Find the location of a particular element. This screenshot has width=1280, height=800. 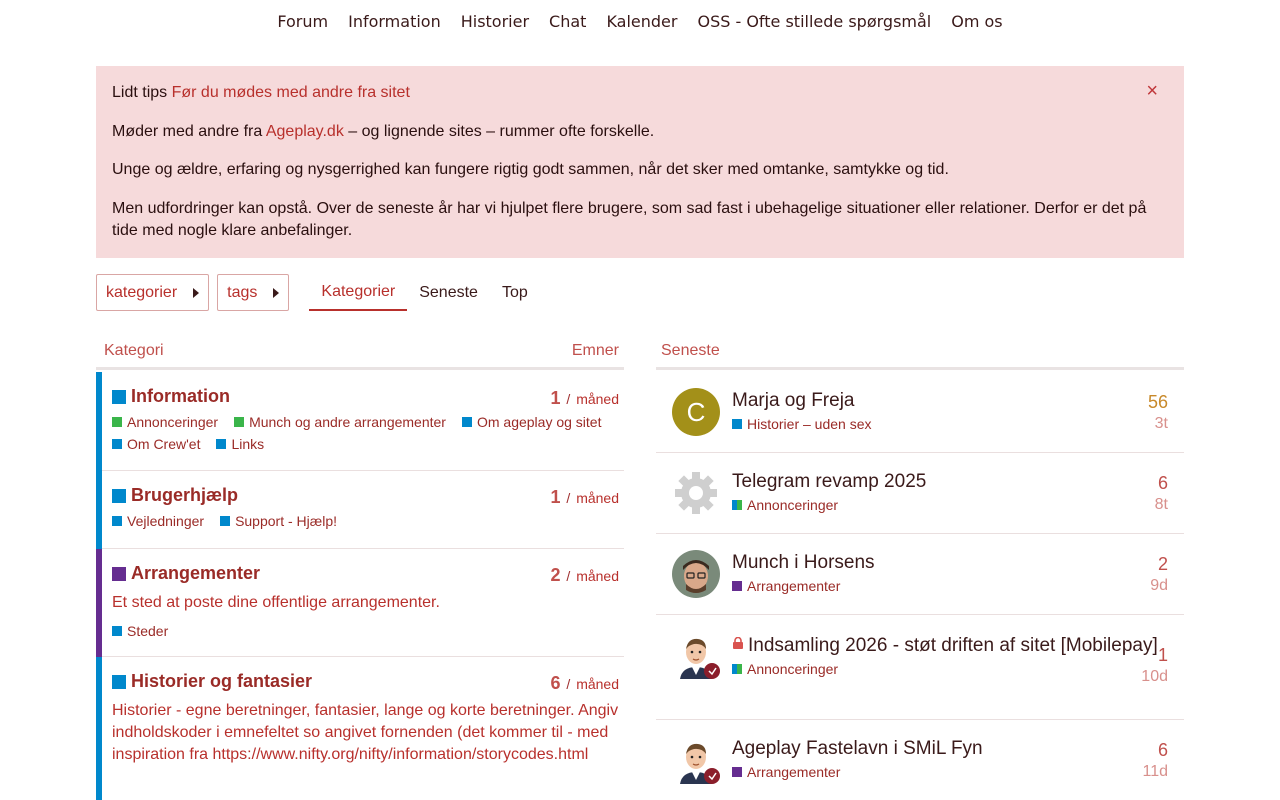

category-title: Arrangementer is located at coordinates (365, 573).